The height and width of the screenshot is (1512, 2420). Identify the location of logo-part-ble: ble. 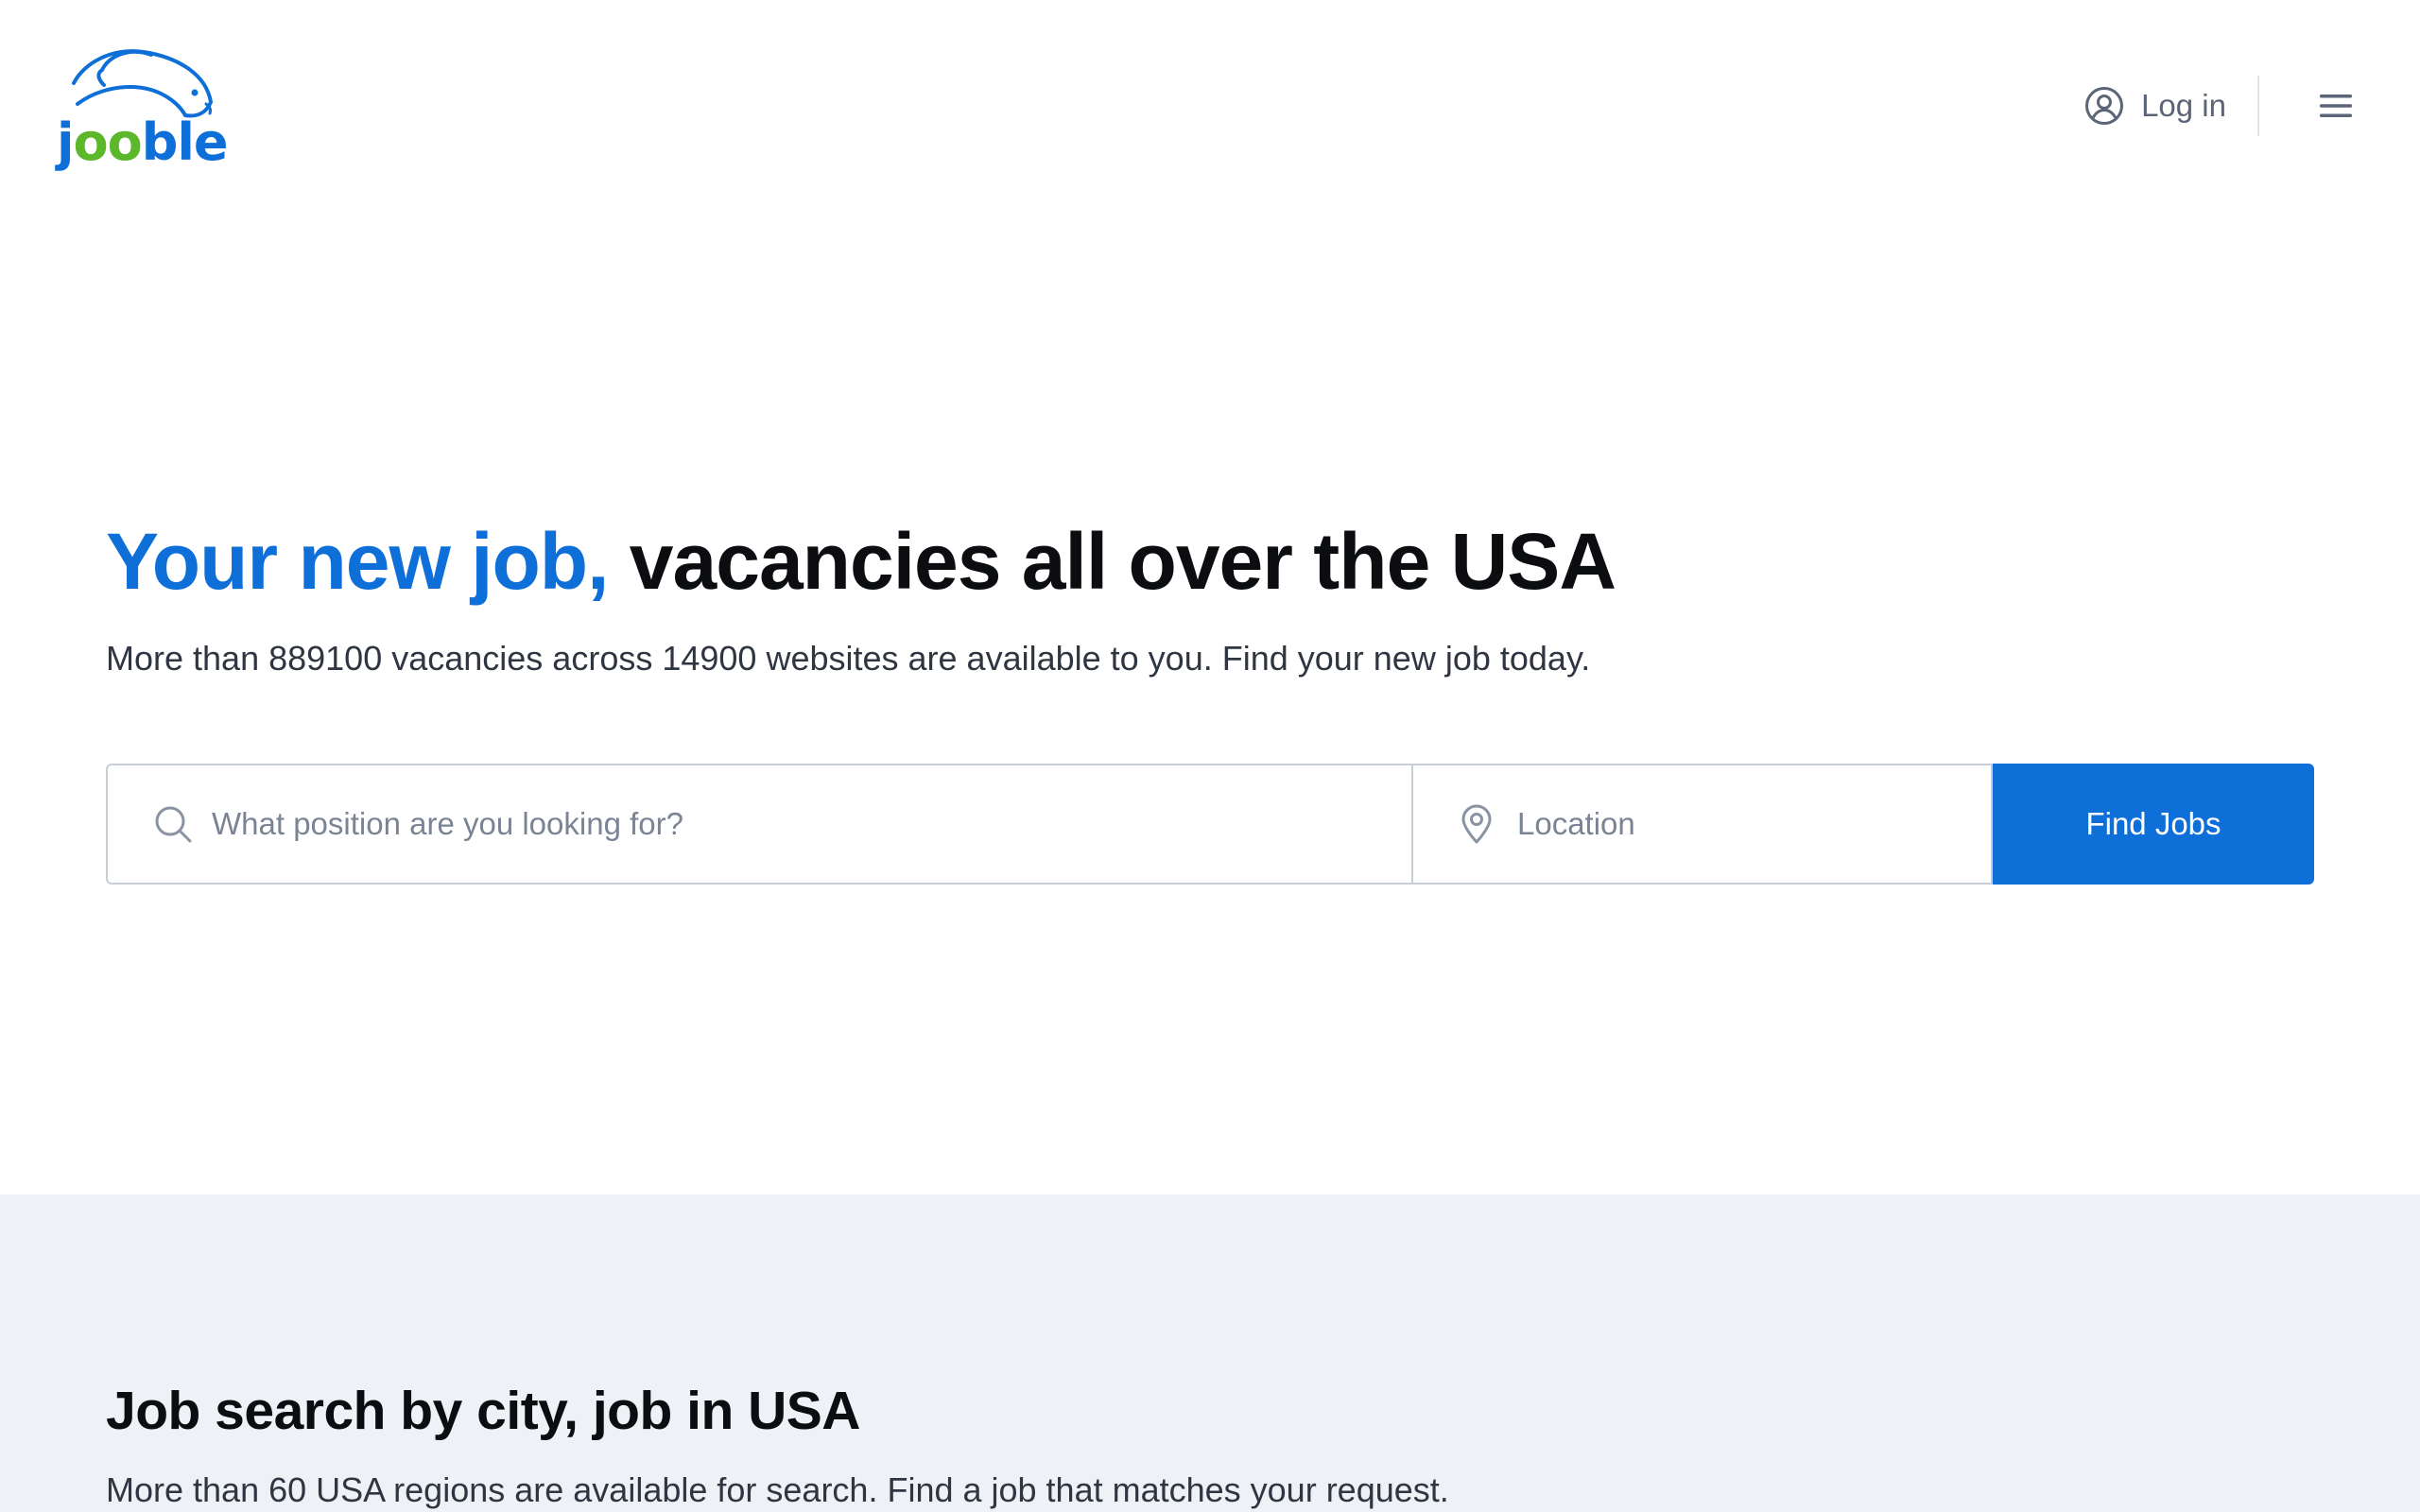
(185, 142).